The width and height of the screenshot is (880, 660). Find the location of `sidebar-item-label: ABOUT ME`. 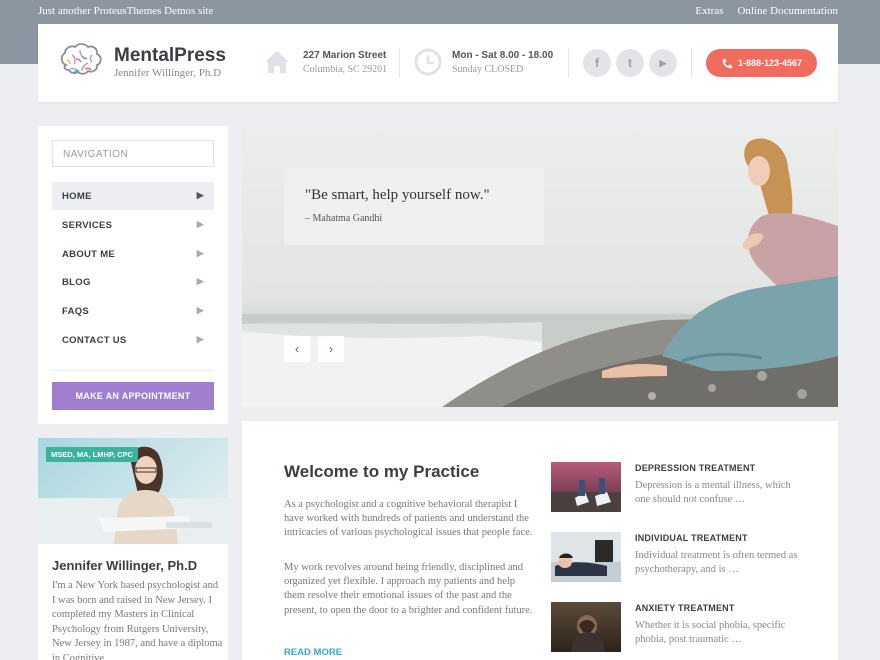

sidebar-item-label: ABOUT ME is located at coordinates (89, 254).